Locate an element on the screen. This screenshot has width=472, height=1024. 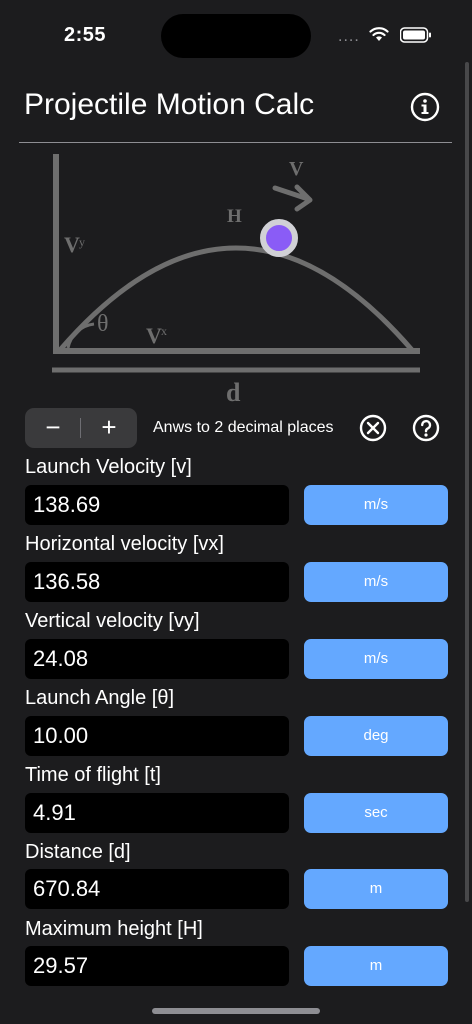
precision-label: Anws to 2 decimal places is located at coordinates (243, 427).